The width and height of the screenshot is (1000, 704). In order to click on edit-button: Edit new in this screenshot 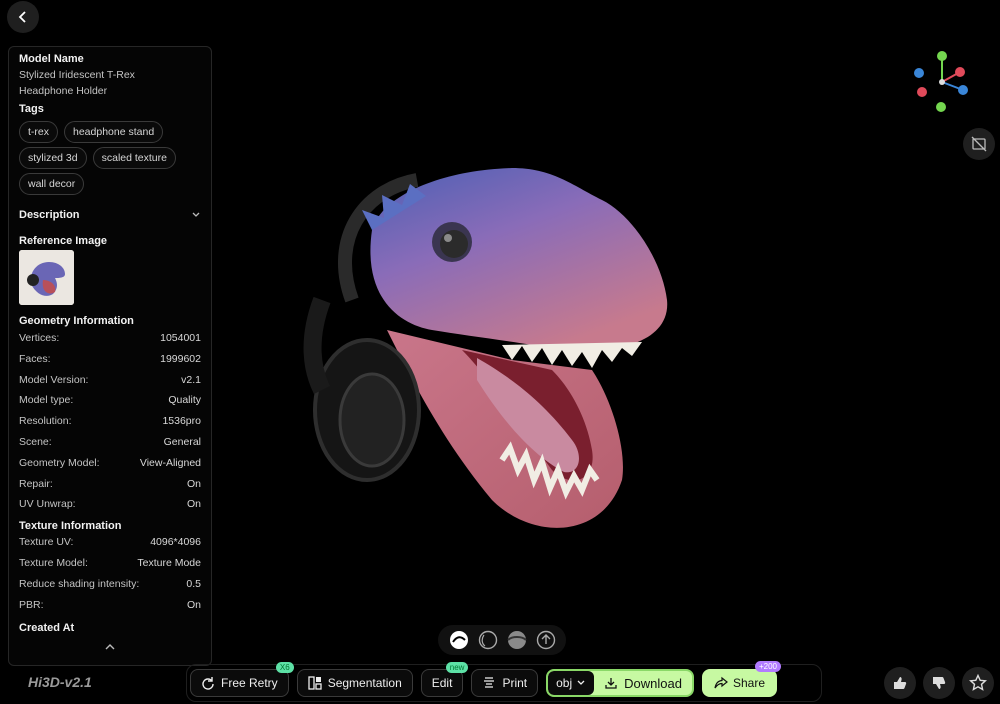, I will do `click(444, 679)`.